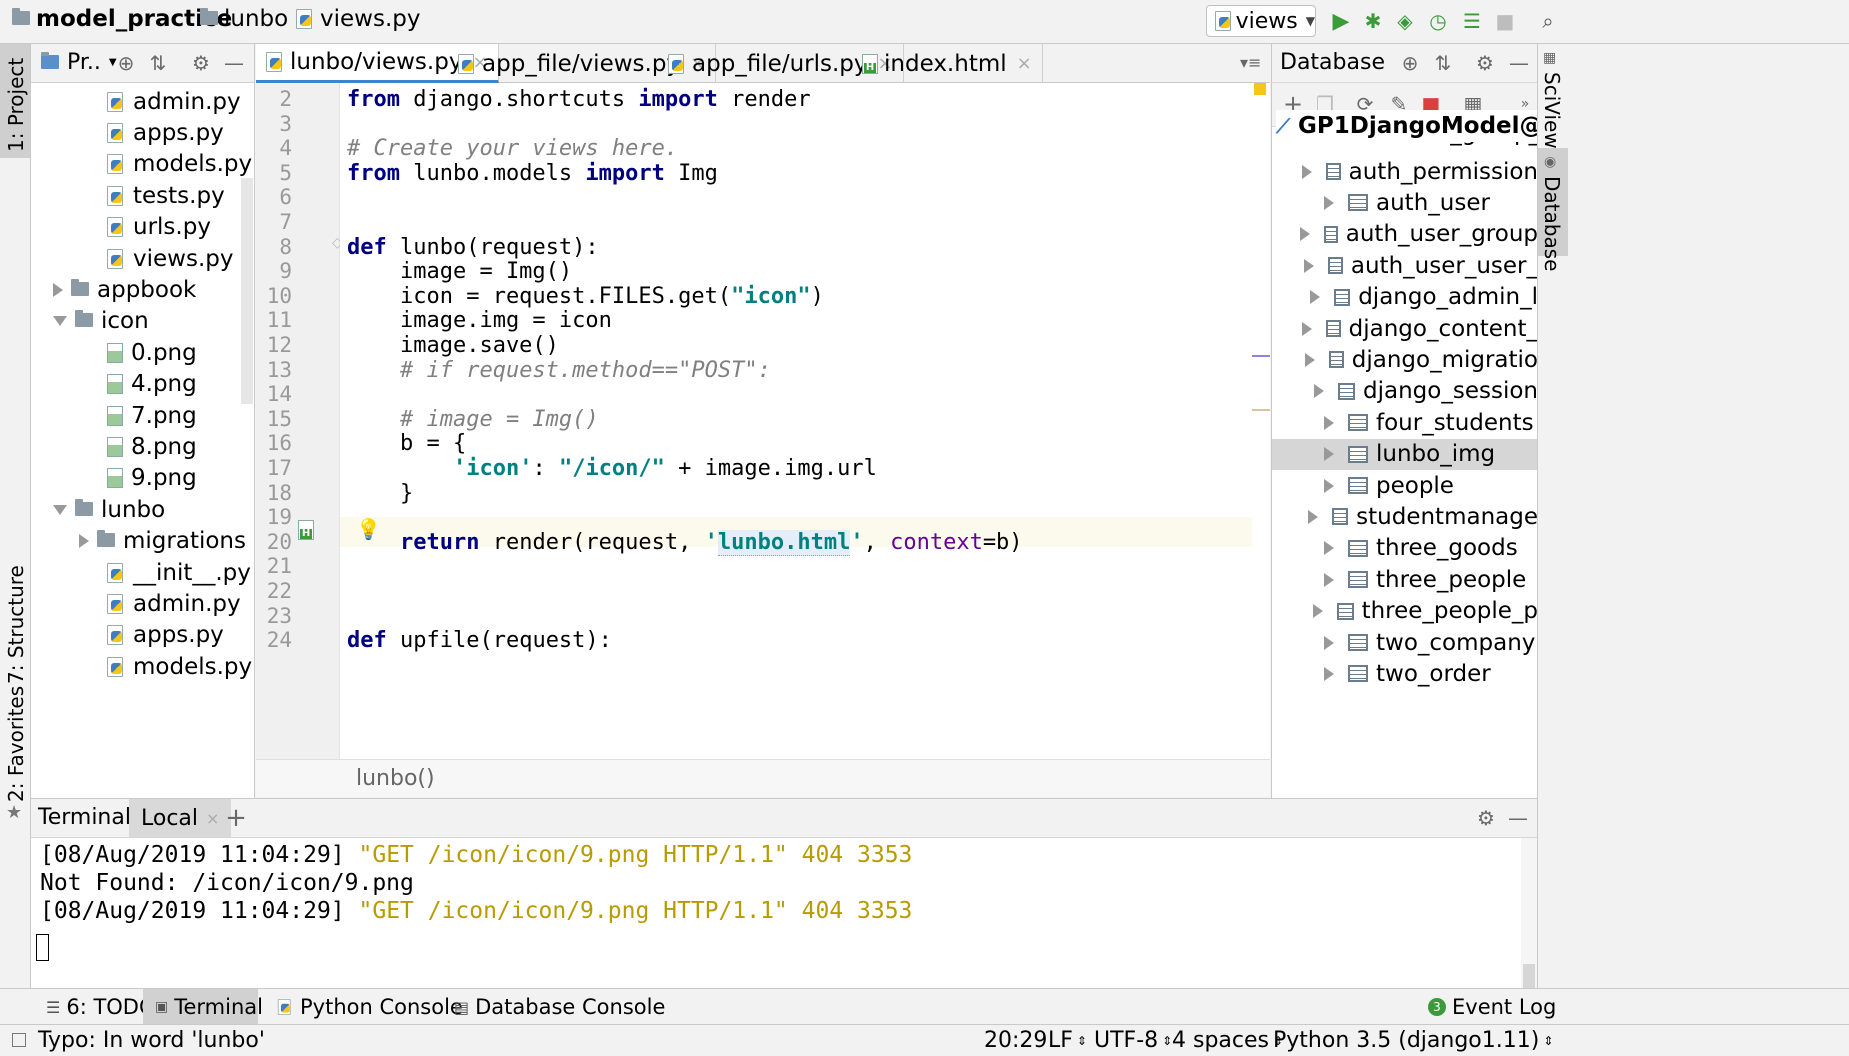 The width and height of the screenshot is (1849, 1056). Describe the element at coordinates (479, 640) in the screenshot. I see `code-line: def upfile(request):` at that location.